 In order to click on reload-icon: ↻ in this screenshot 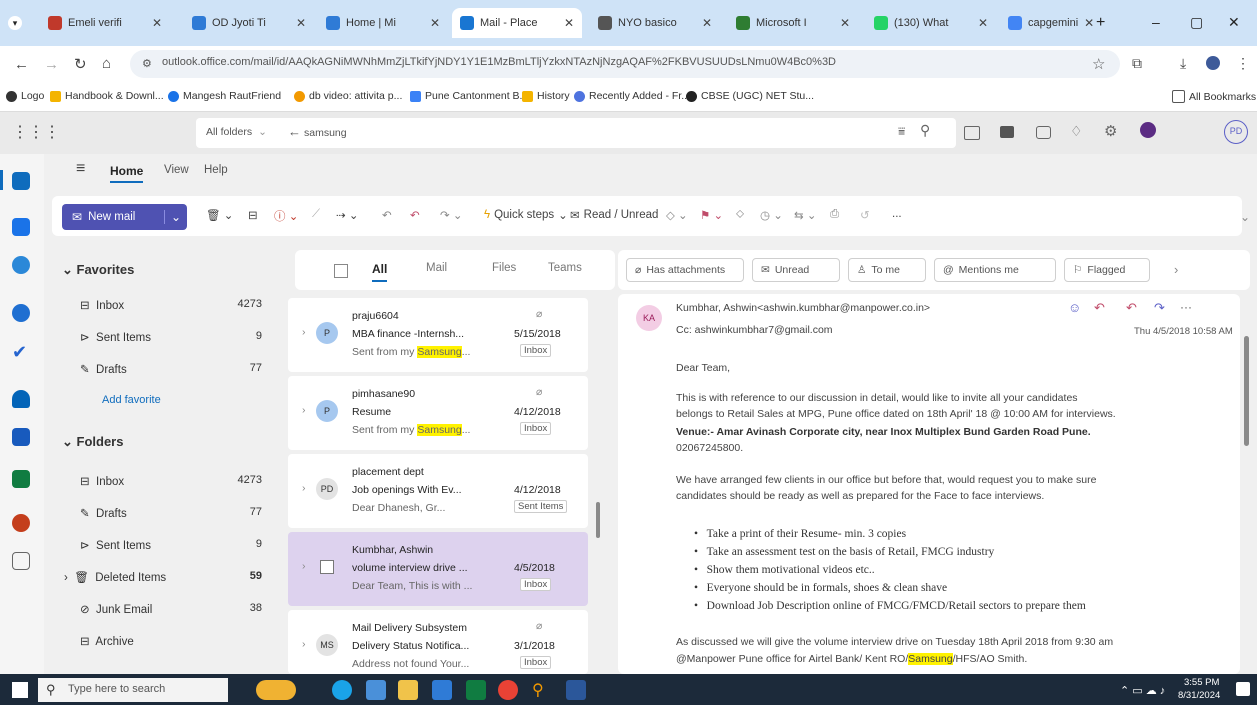, I will do `click(80, 64)`.